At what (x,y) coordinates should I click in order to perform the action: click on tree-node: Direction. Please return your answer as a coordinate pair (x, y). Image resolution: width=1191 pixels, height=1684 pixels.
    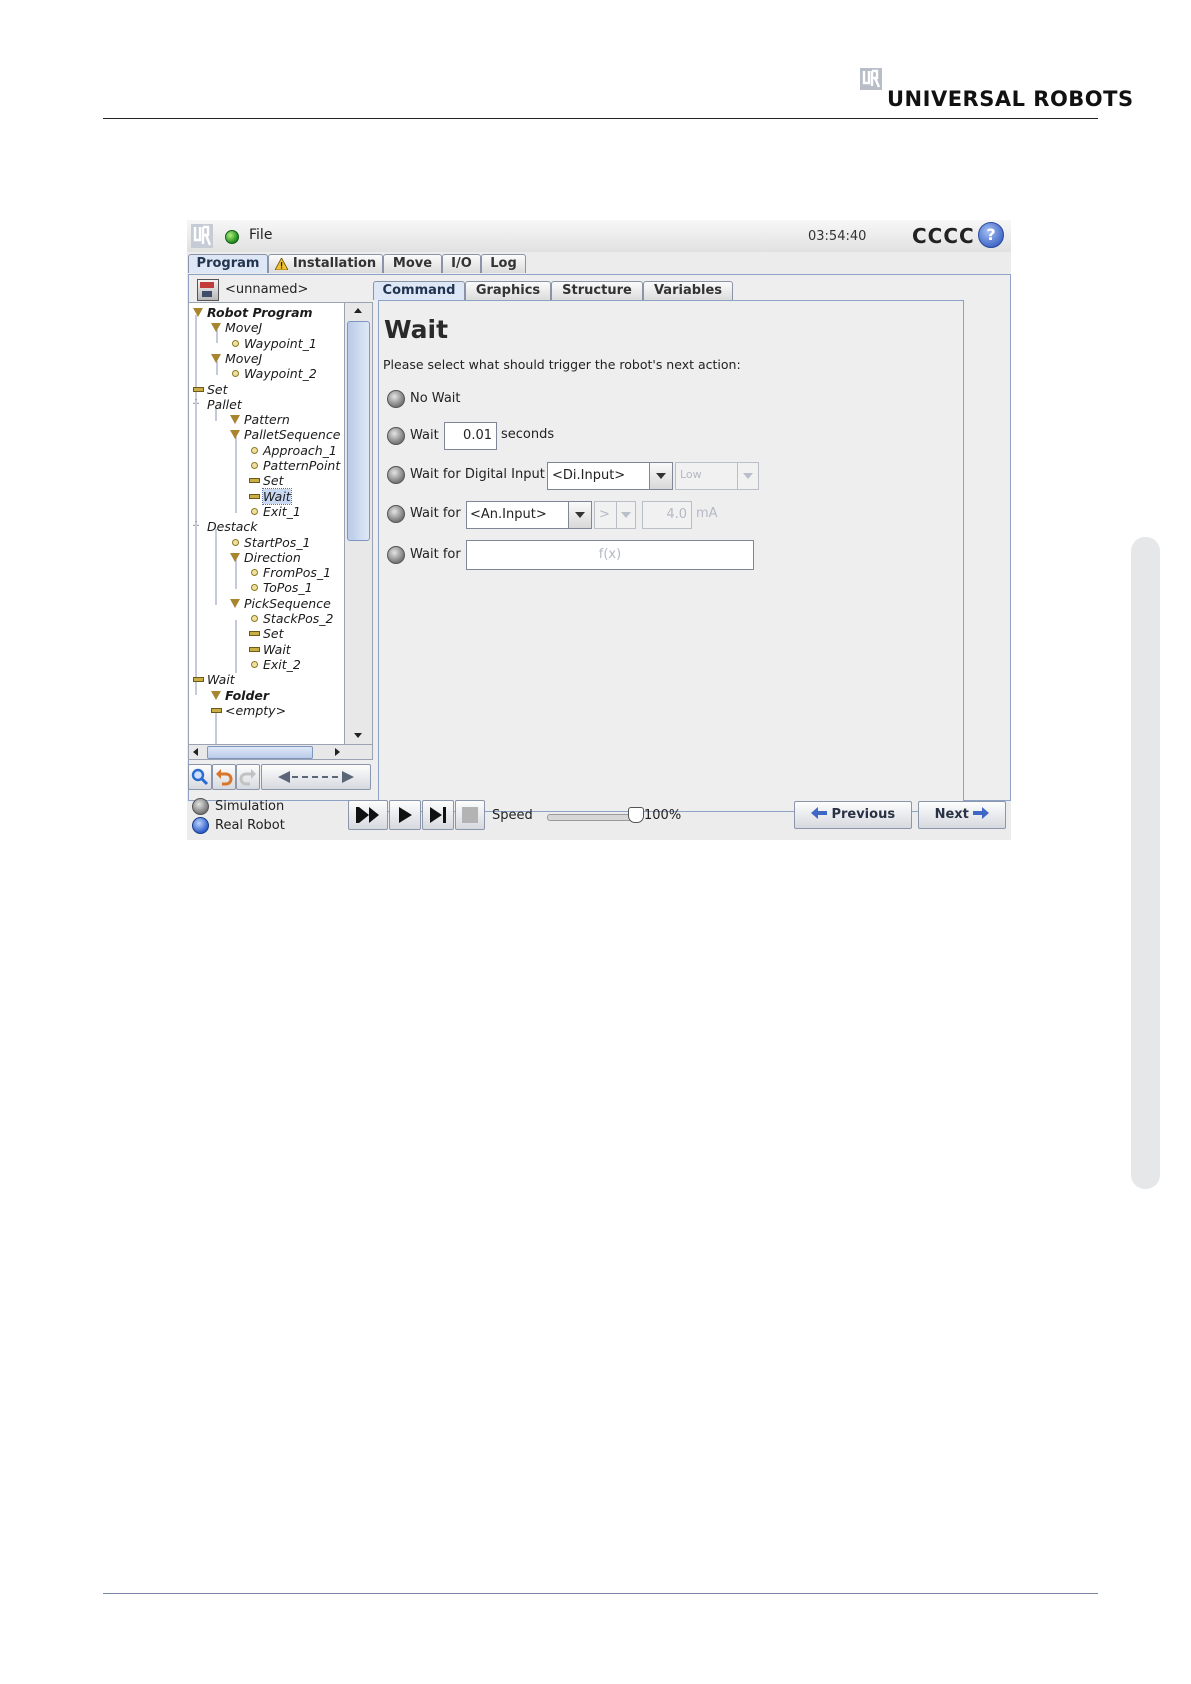
    Looking at the image, I should click on (272, 557).